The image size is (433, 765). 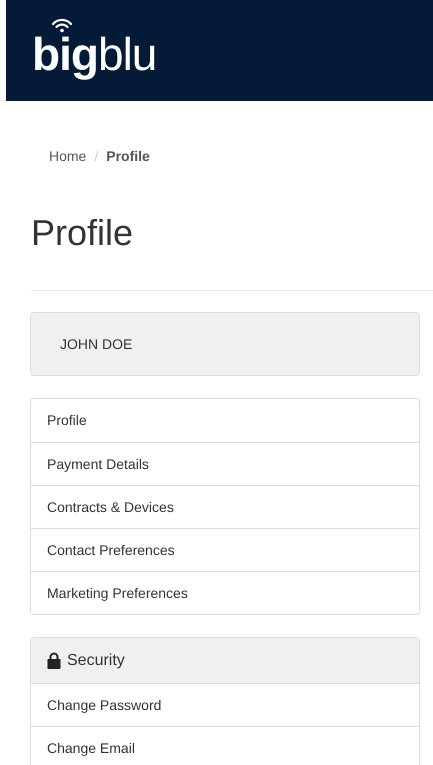 What do you see at coordinates (96, 344) in the screenshot?
I see `user-name: JOHN DOE` at bounding box center [96, 344].